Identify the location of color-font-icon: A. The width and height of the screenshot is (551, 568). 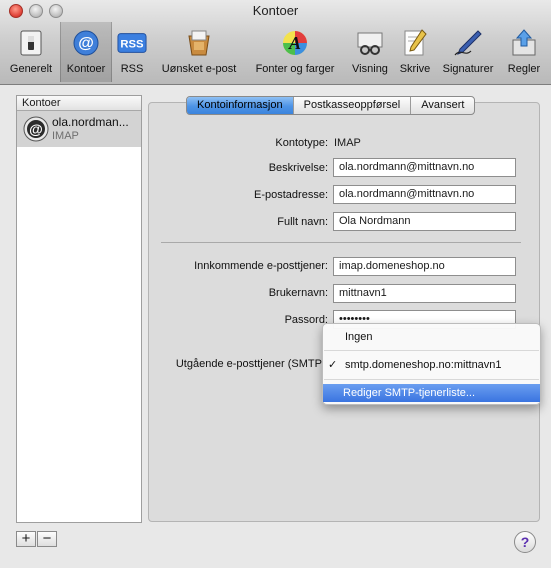
(295, 43).